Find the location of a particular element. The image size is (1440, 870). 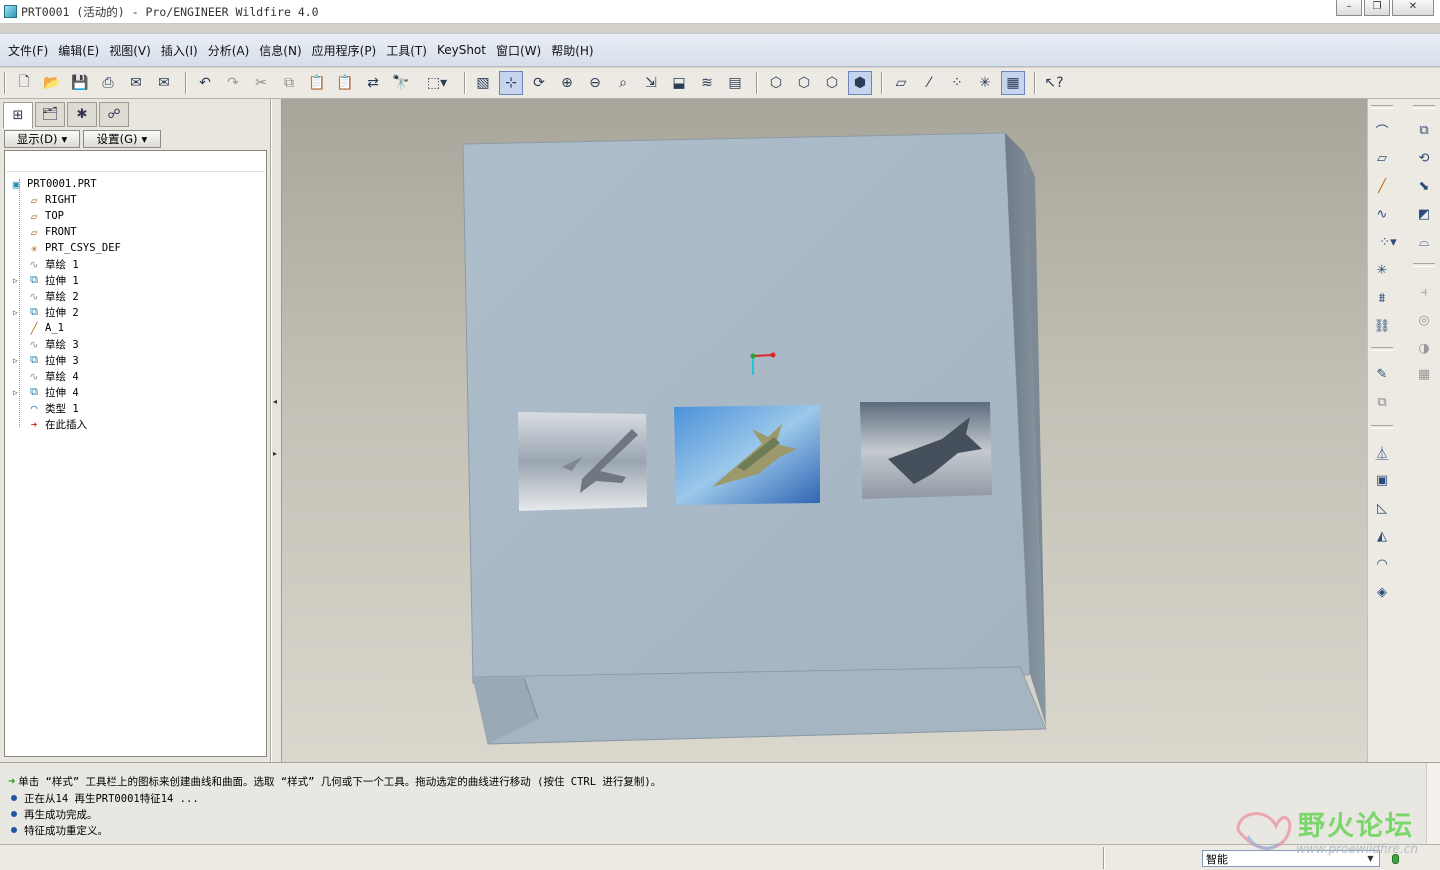

copy-icon: ⧉ is located at coordinates (289, 83).